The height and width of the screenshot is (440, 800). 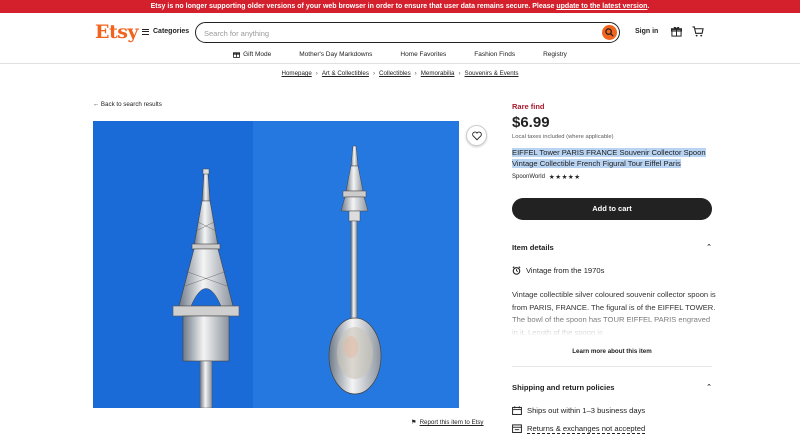 What do you see at coordinates (414, 422) in the screenshot?
I see `flag-icon: ⚑` at bounding box center [414, 422].